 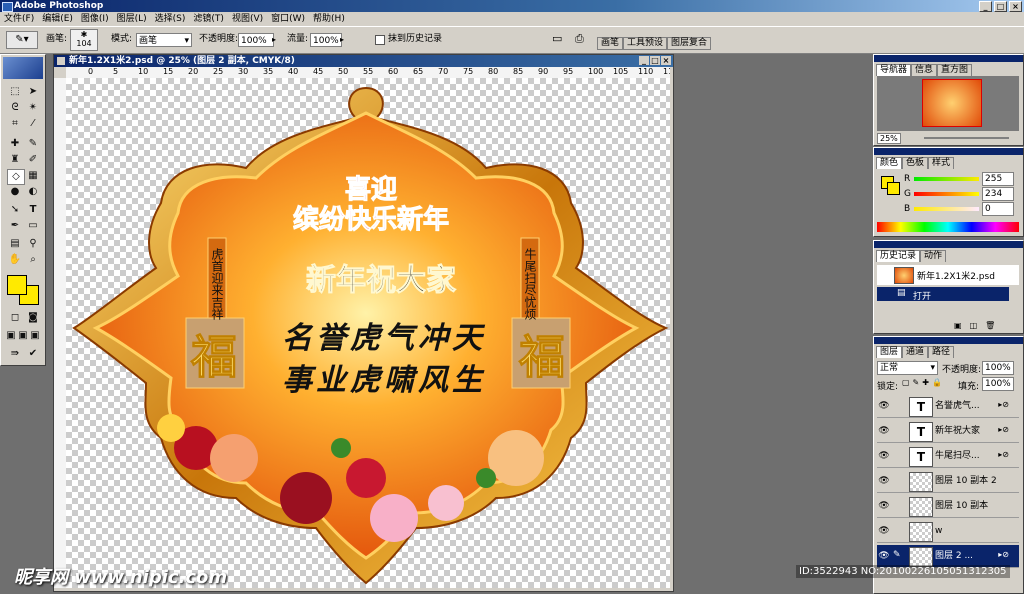 What do you see at coordinates (15, 226) in the screenshot?
I see `pen-tool-icon: ✒` at bounding box center [15, 226].